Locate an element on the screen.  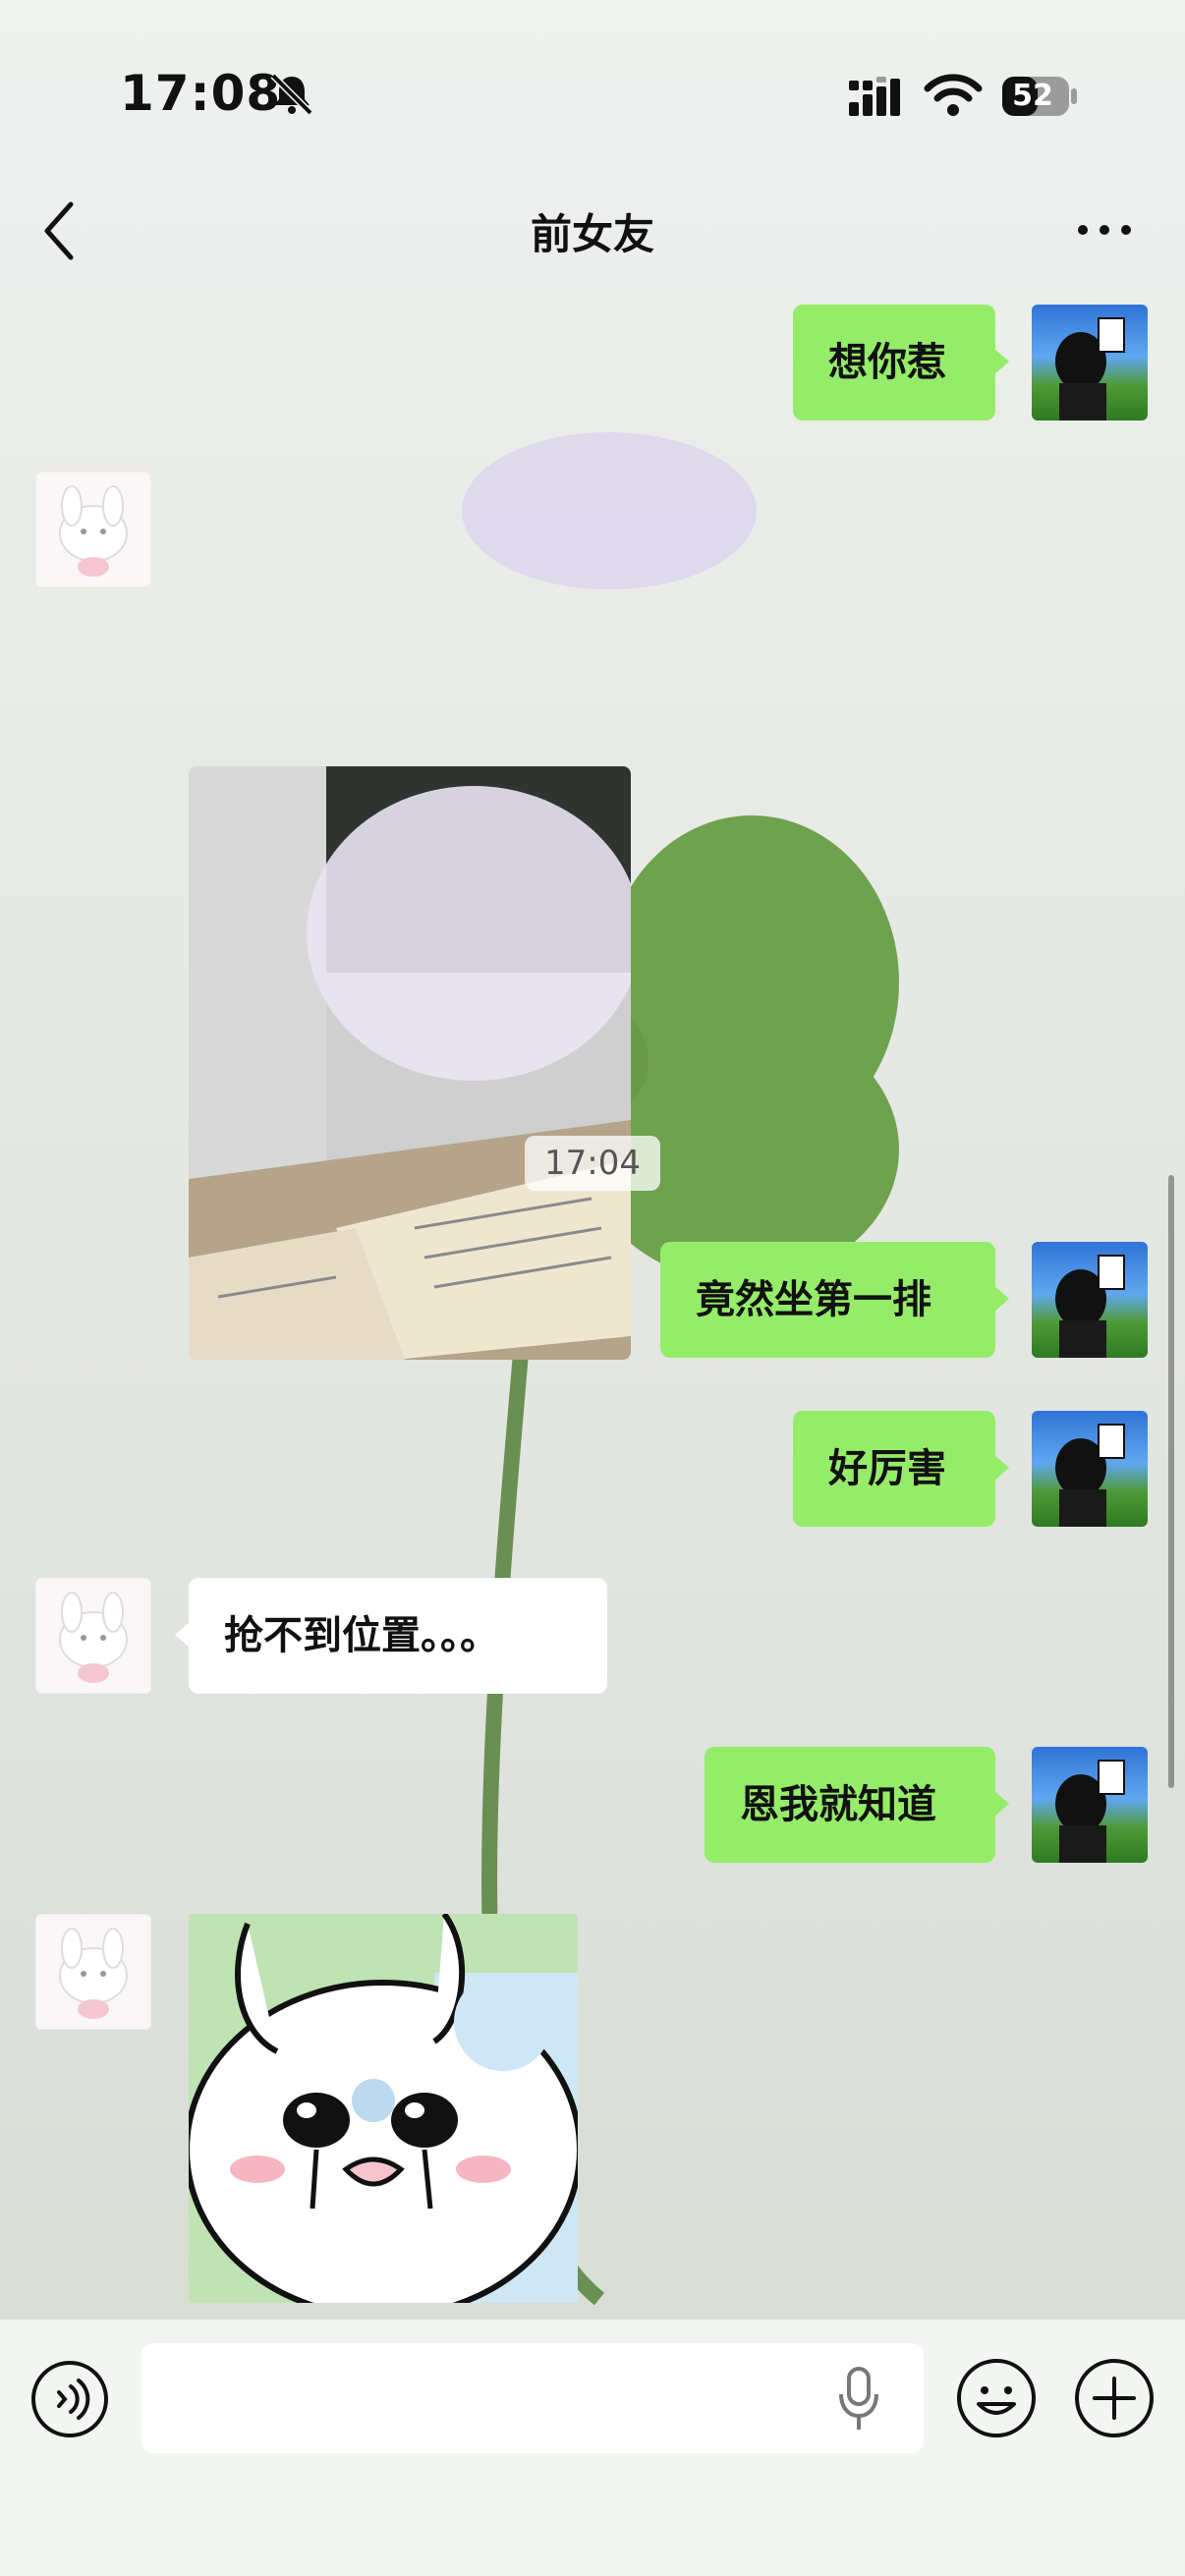
message-bubble-me: 想你惹 is located at coordinates (901, 362).